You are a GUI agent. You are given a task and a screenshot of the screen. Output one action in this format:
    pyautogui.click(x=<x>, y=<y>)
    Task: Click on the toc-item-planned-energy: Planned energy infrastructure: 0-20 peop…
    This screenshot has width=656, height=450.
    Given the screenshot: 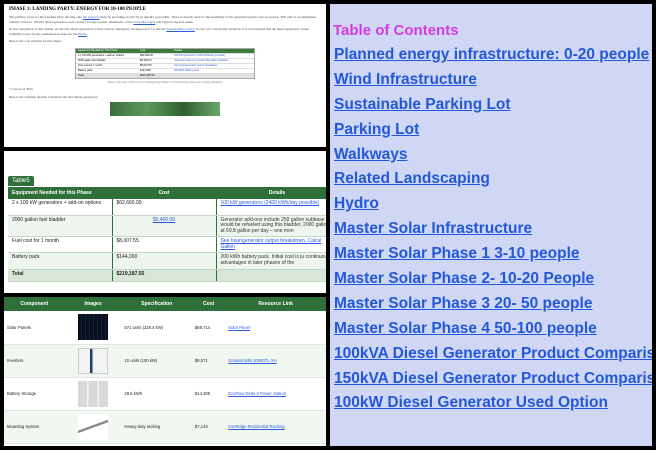 What is the action you would take?
    pyautogui.click(x=491, y=58)
    